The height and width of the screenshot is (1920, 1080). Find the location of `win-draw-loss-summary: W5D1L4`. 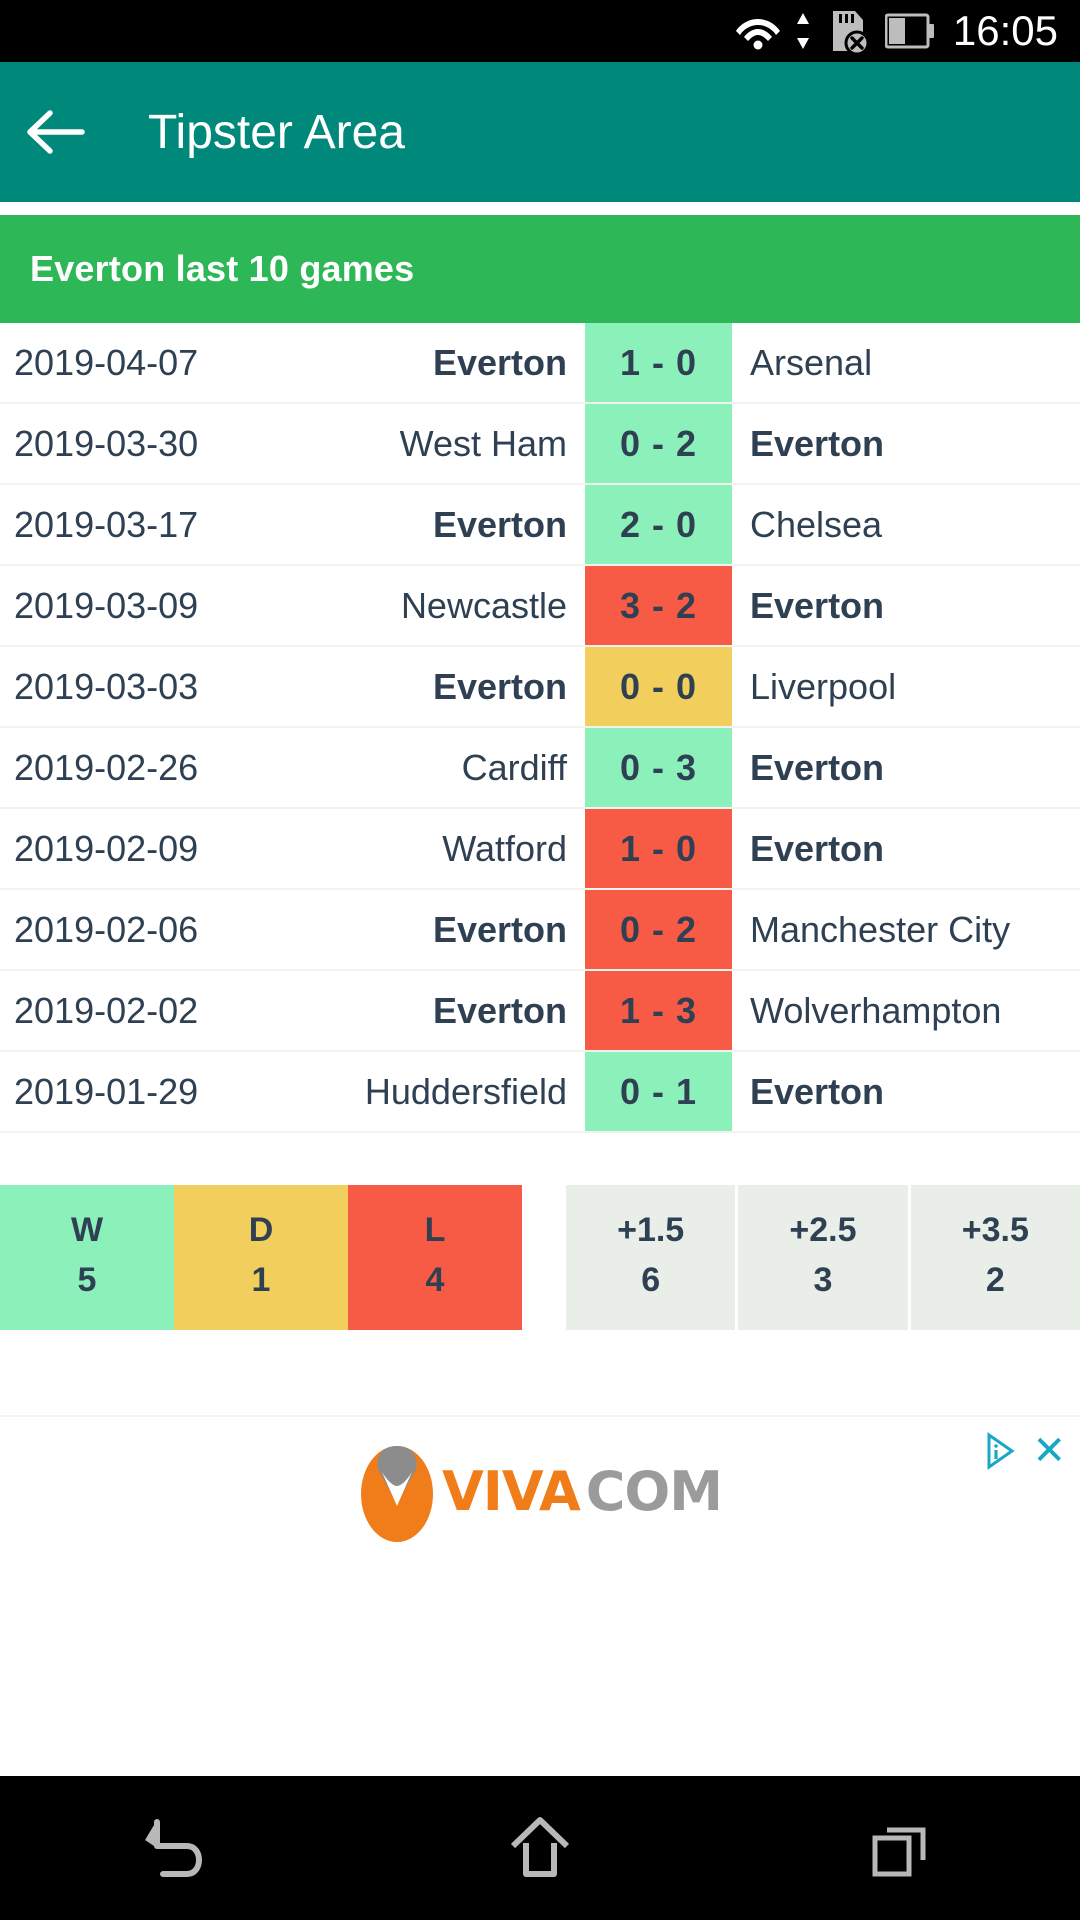

win-draw-loss-summary: W5D1L4 is located at coordinates (261, 1257).